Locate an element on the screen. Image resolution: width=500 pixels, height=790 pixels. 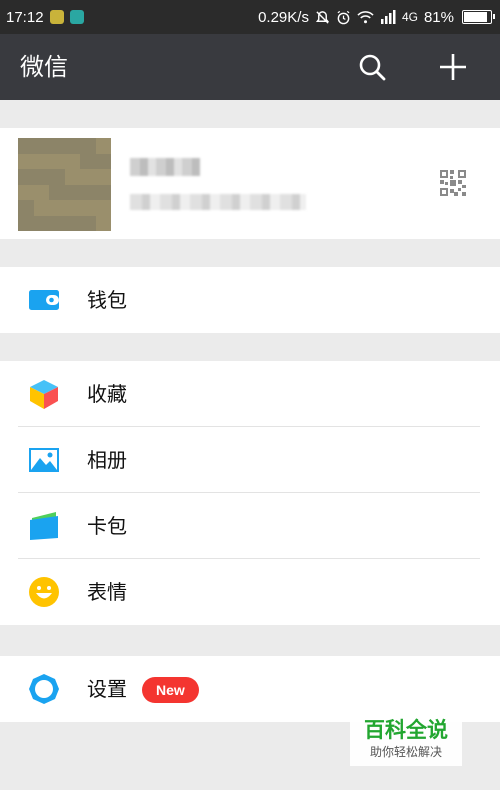
menu-label-stickers: 表情 is located at coordinates (107, 592).